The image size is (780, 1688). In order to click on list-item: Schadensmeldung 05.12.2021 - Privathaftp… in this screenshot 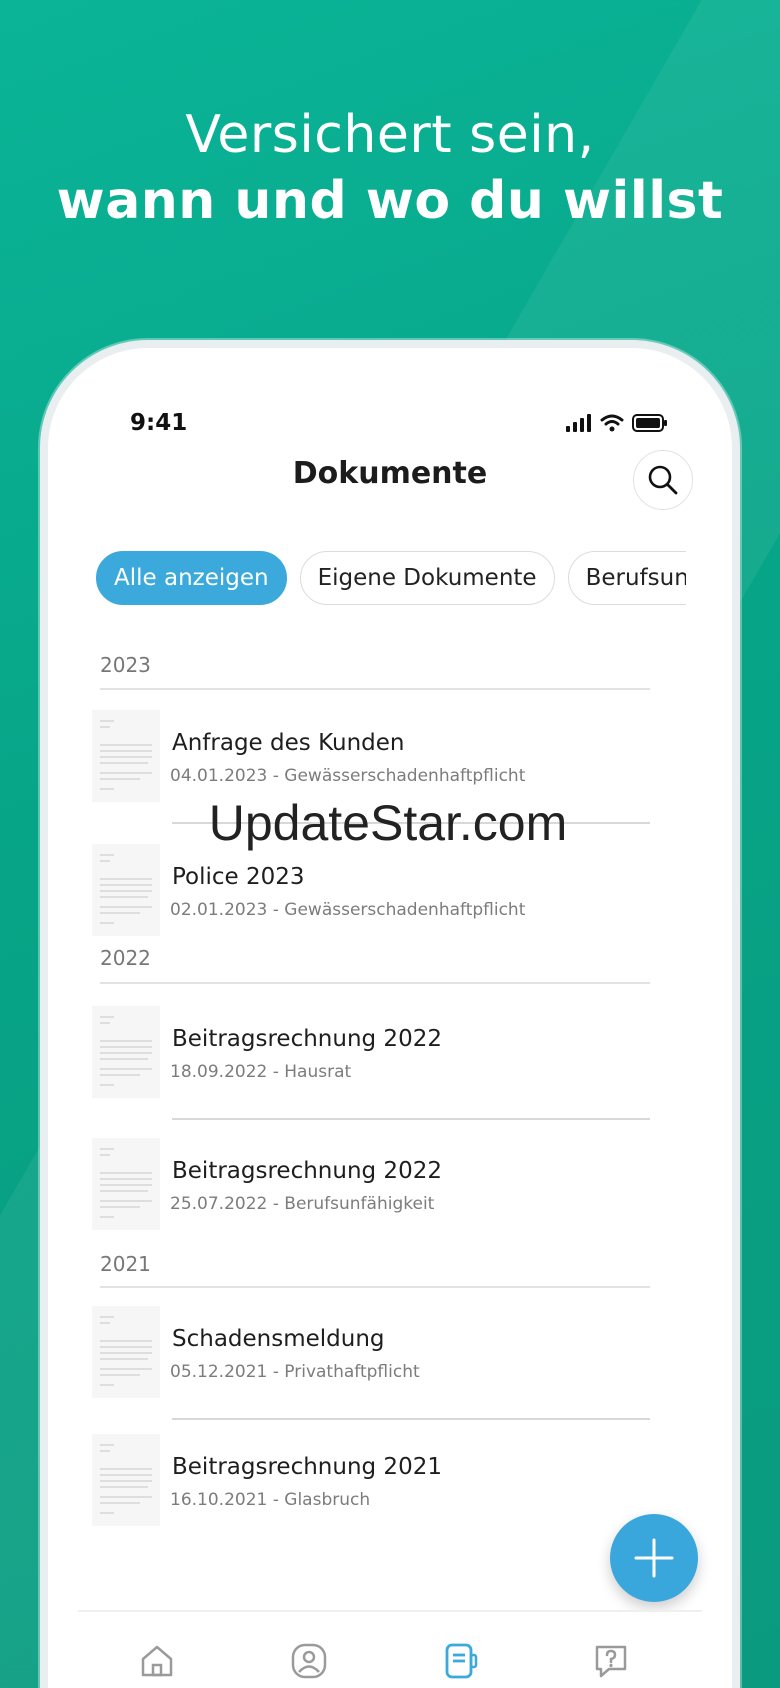, I will do `click(372, 1354)`.